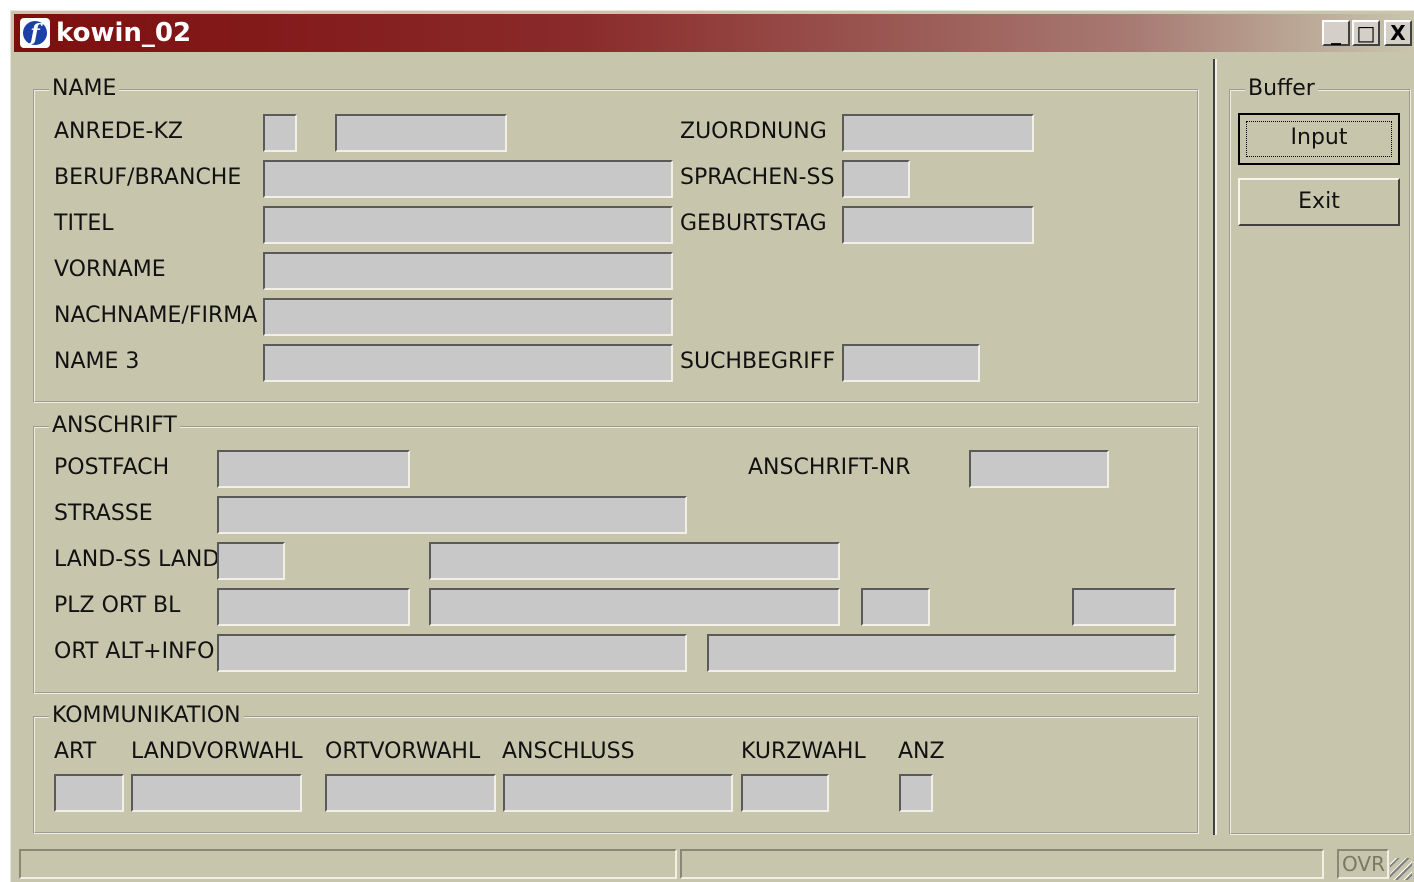 This screenshot has height=882, width=1414. Describe the element at coordinates (803, 751) in the screenshot. I see `kurzwahl-column-label: KURZWAHL` at that location.